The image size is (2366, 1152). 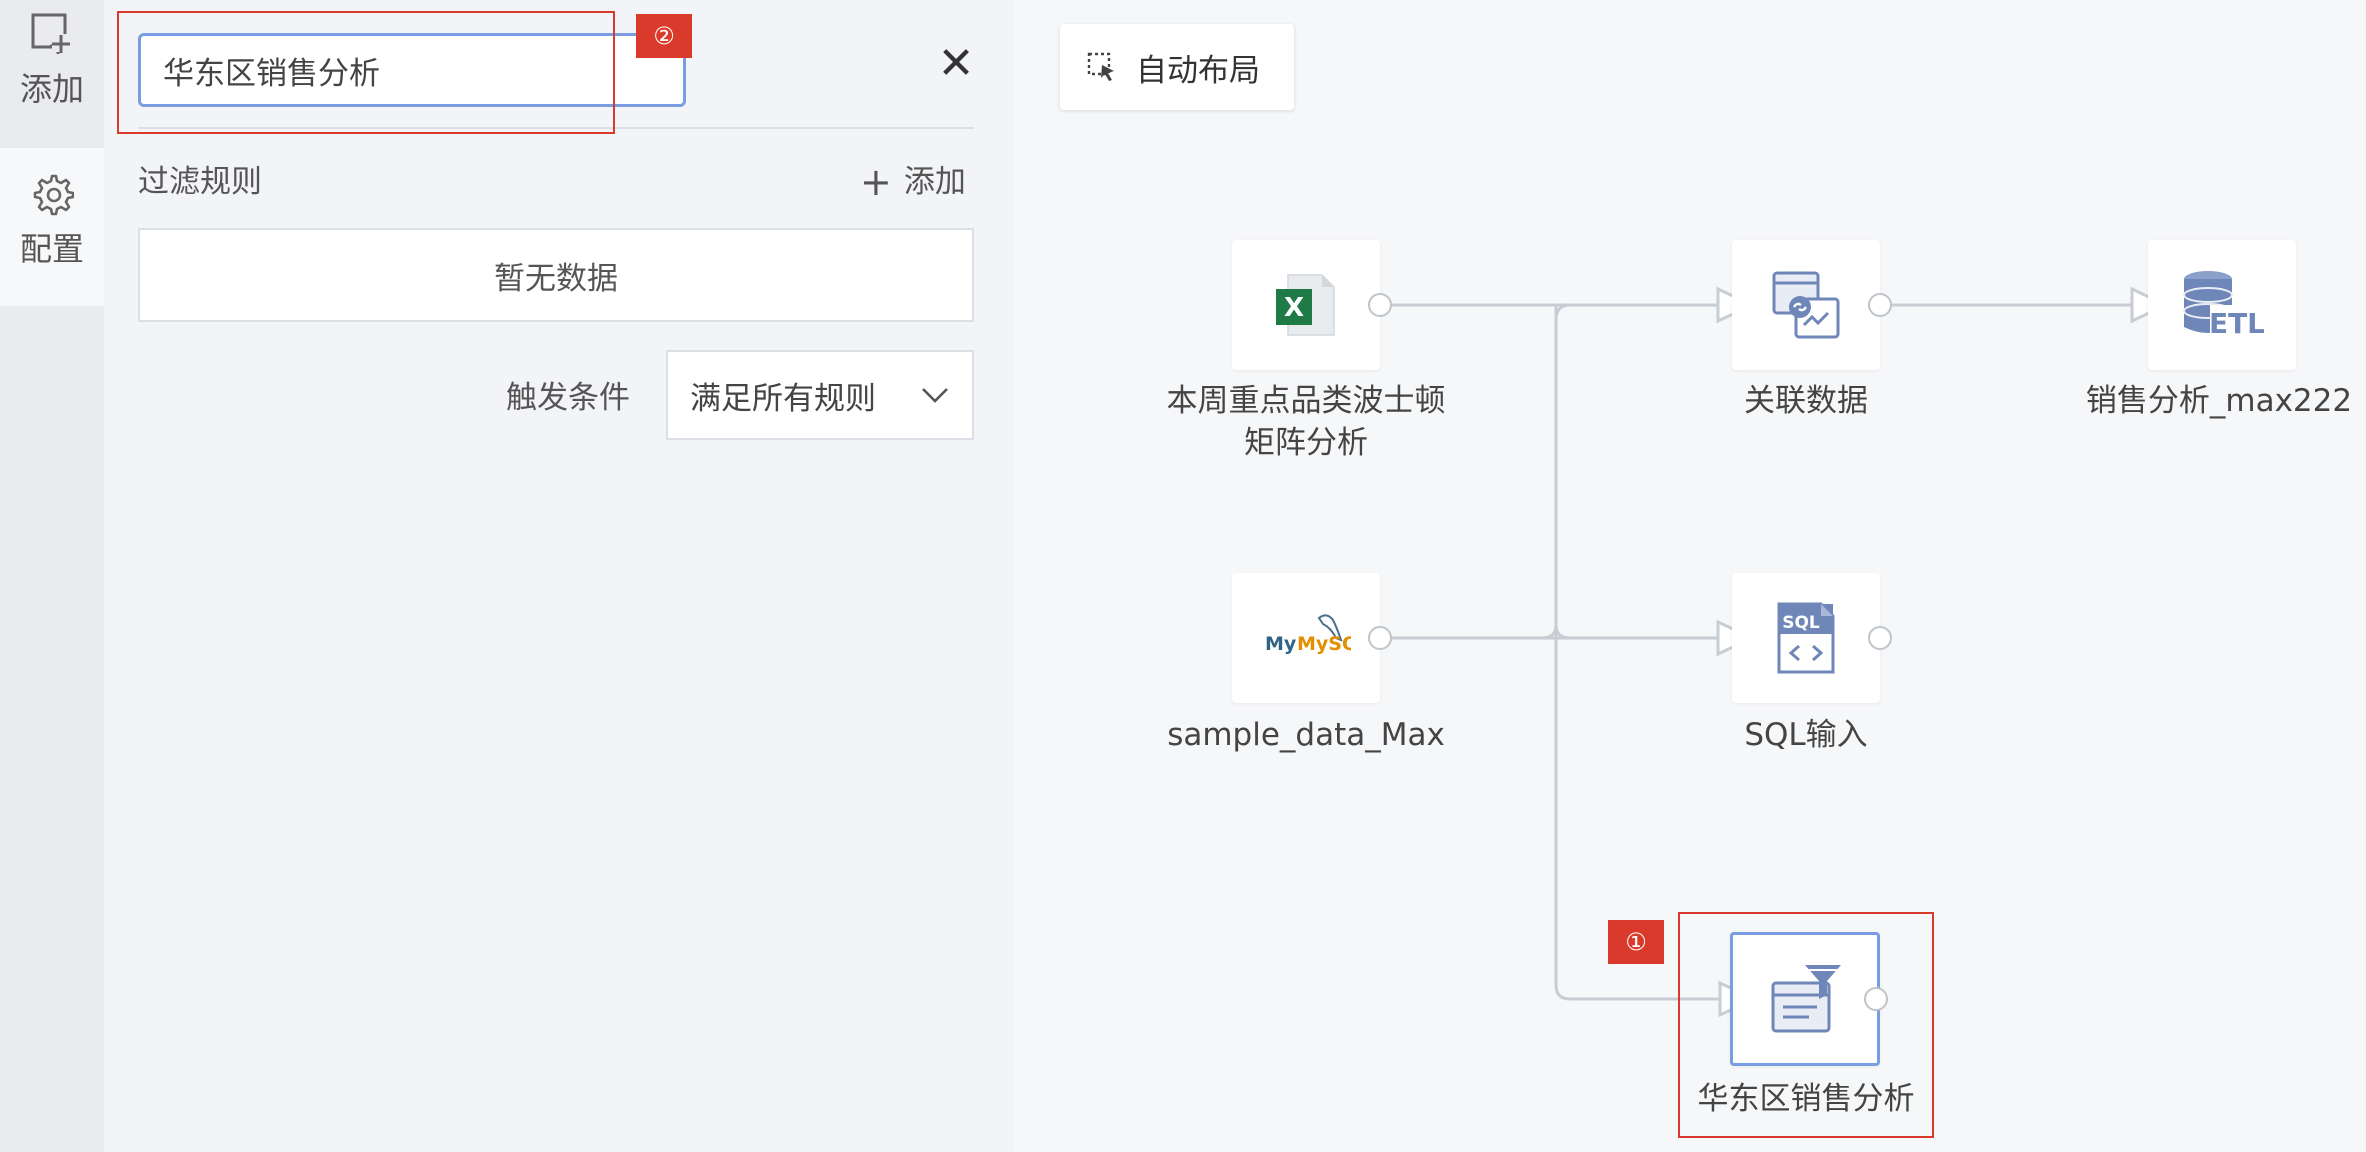 What do you see at coordinates (556, 278) in the screenshot?
I see `empty-text: 暂无数据` at bounding box center [556, 278].